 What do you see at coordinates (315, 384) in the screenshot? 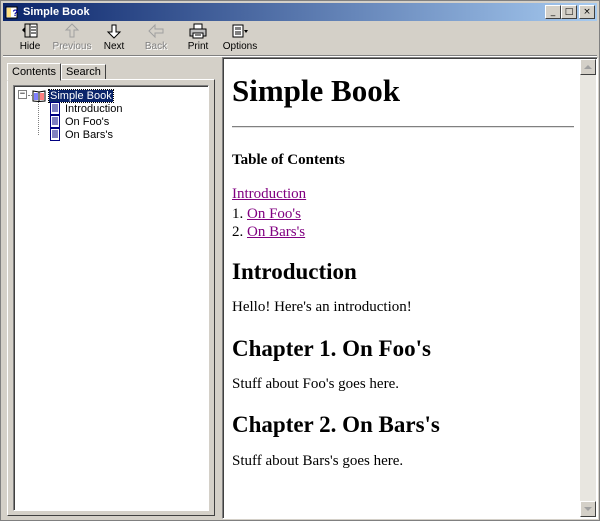
I see `section-body: Stuff about Foo's goes here.` at bounding box center [315, 384].